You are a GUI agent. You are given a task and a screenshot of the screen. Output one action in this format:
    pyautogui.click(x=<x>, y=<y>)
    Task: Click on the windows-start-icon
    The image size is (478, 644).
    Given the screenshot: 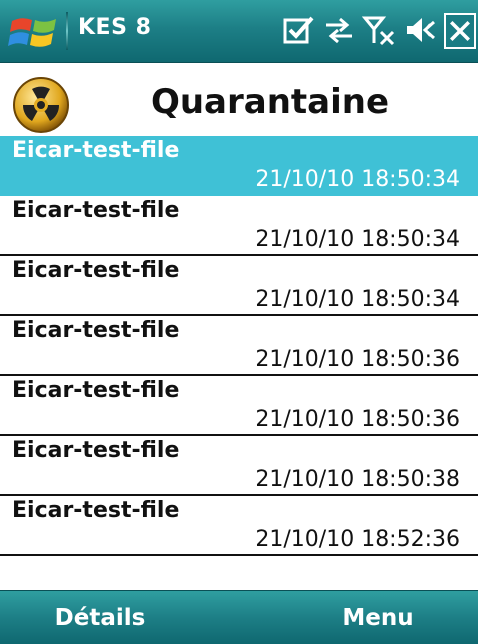 What is the action you would take?
    pyautogui.click(x=35, y=31)
    